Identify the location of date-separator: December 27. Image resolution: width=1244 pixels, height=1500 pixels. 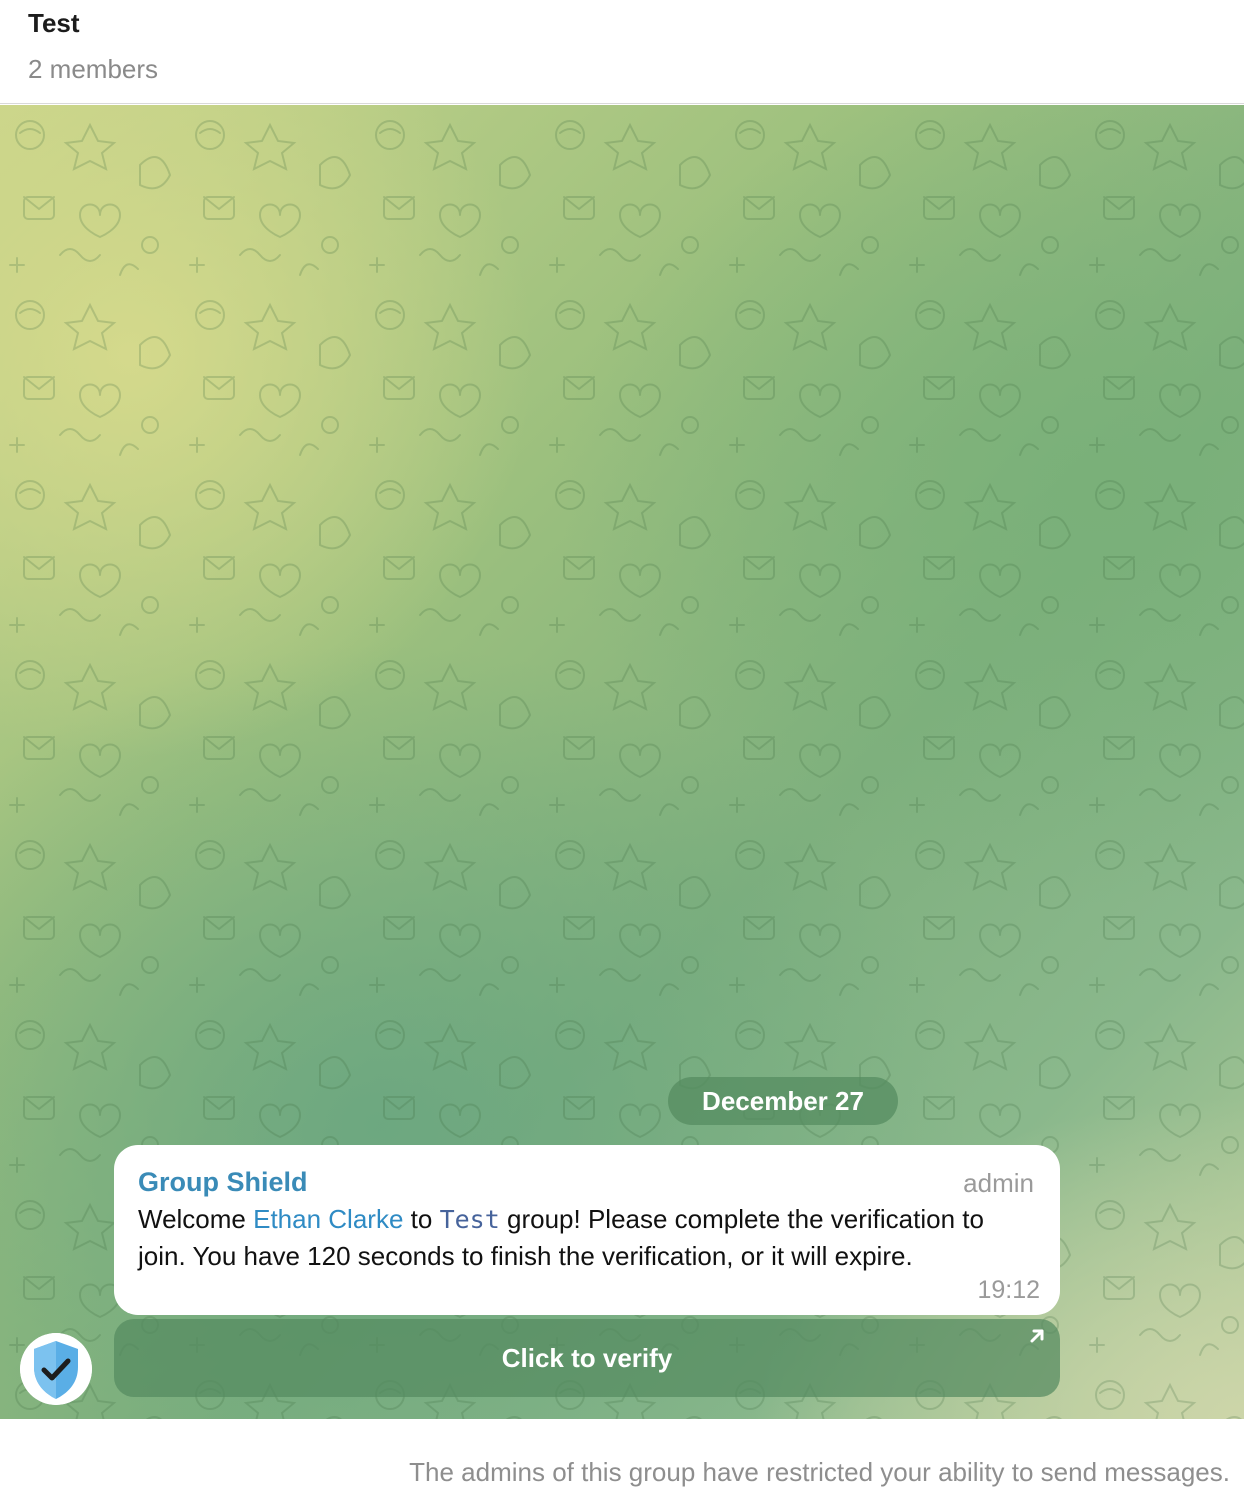
(783, 1101).